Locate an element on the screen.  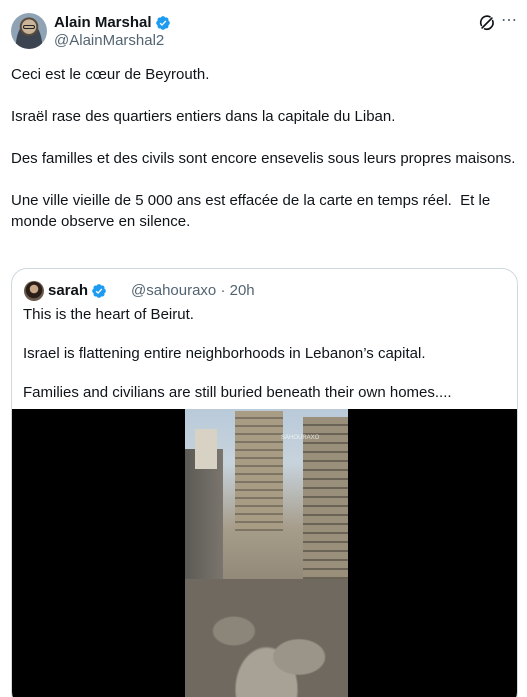
author-avatar is located at coordinates (29, 31).